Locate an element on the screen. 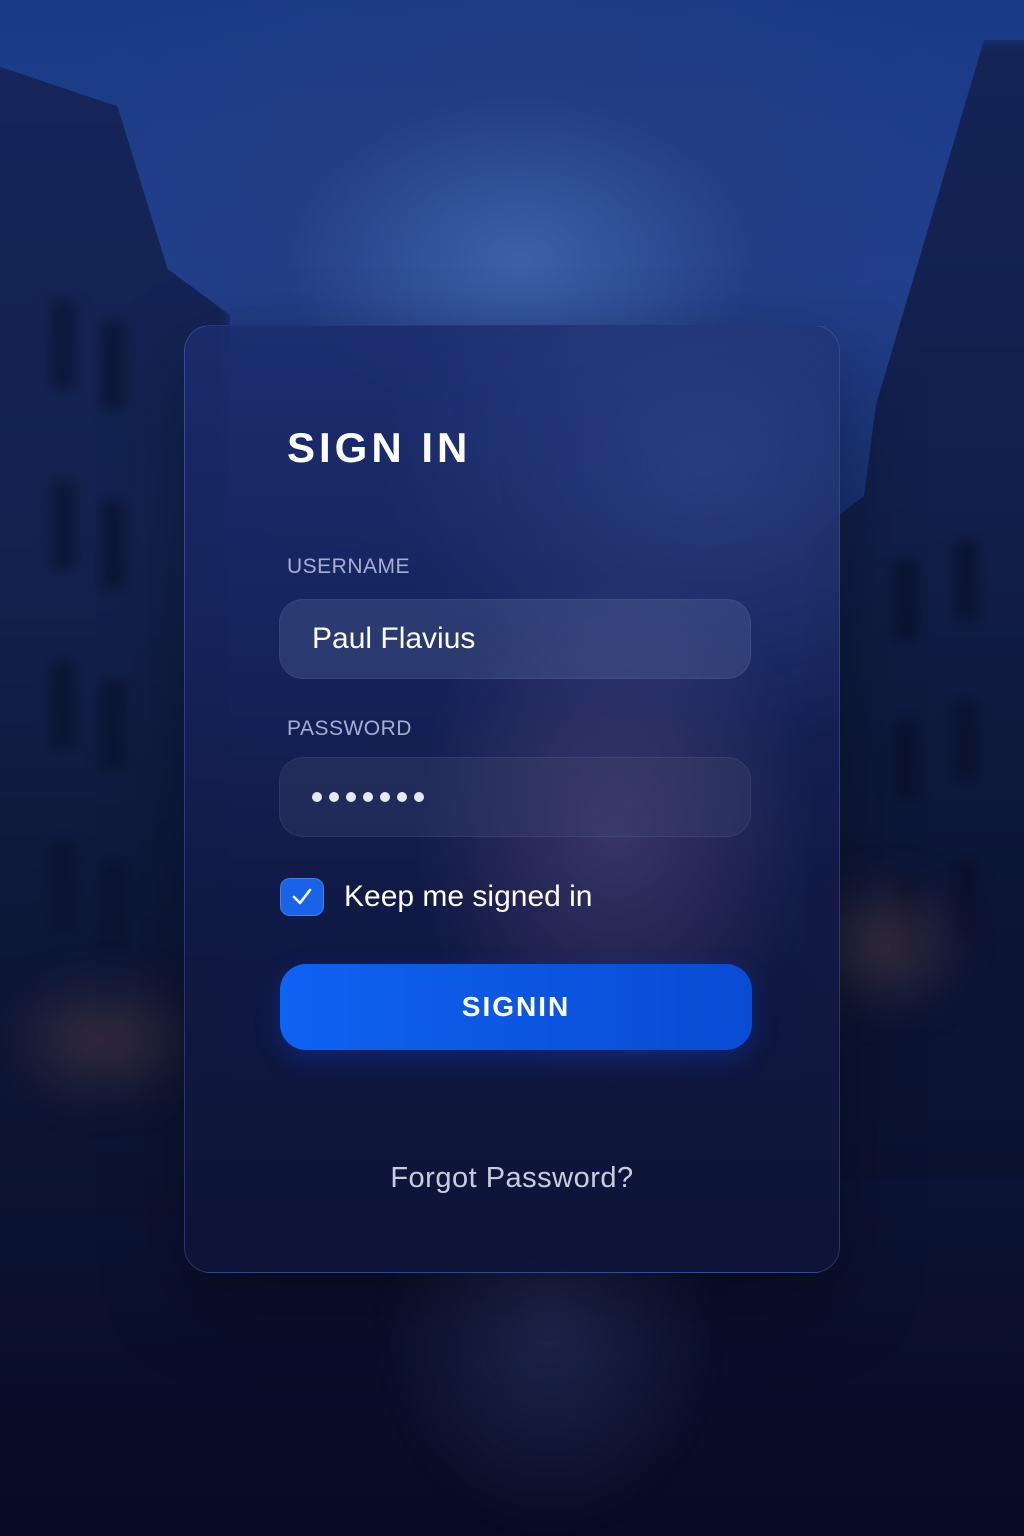 This screenshot has width=1024, height=1536. password-label: PASSWORD is located at coordinates (349, 728).